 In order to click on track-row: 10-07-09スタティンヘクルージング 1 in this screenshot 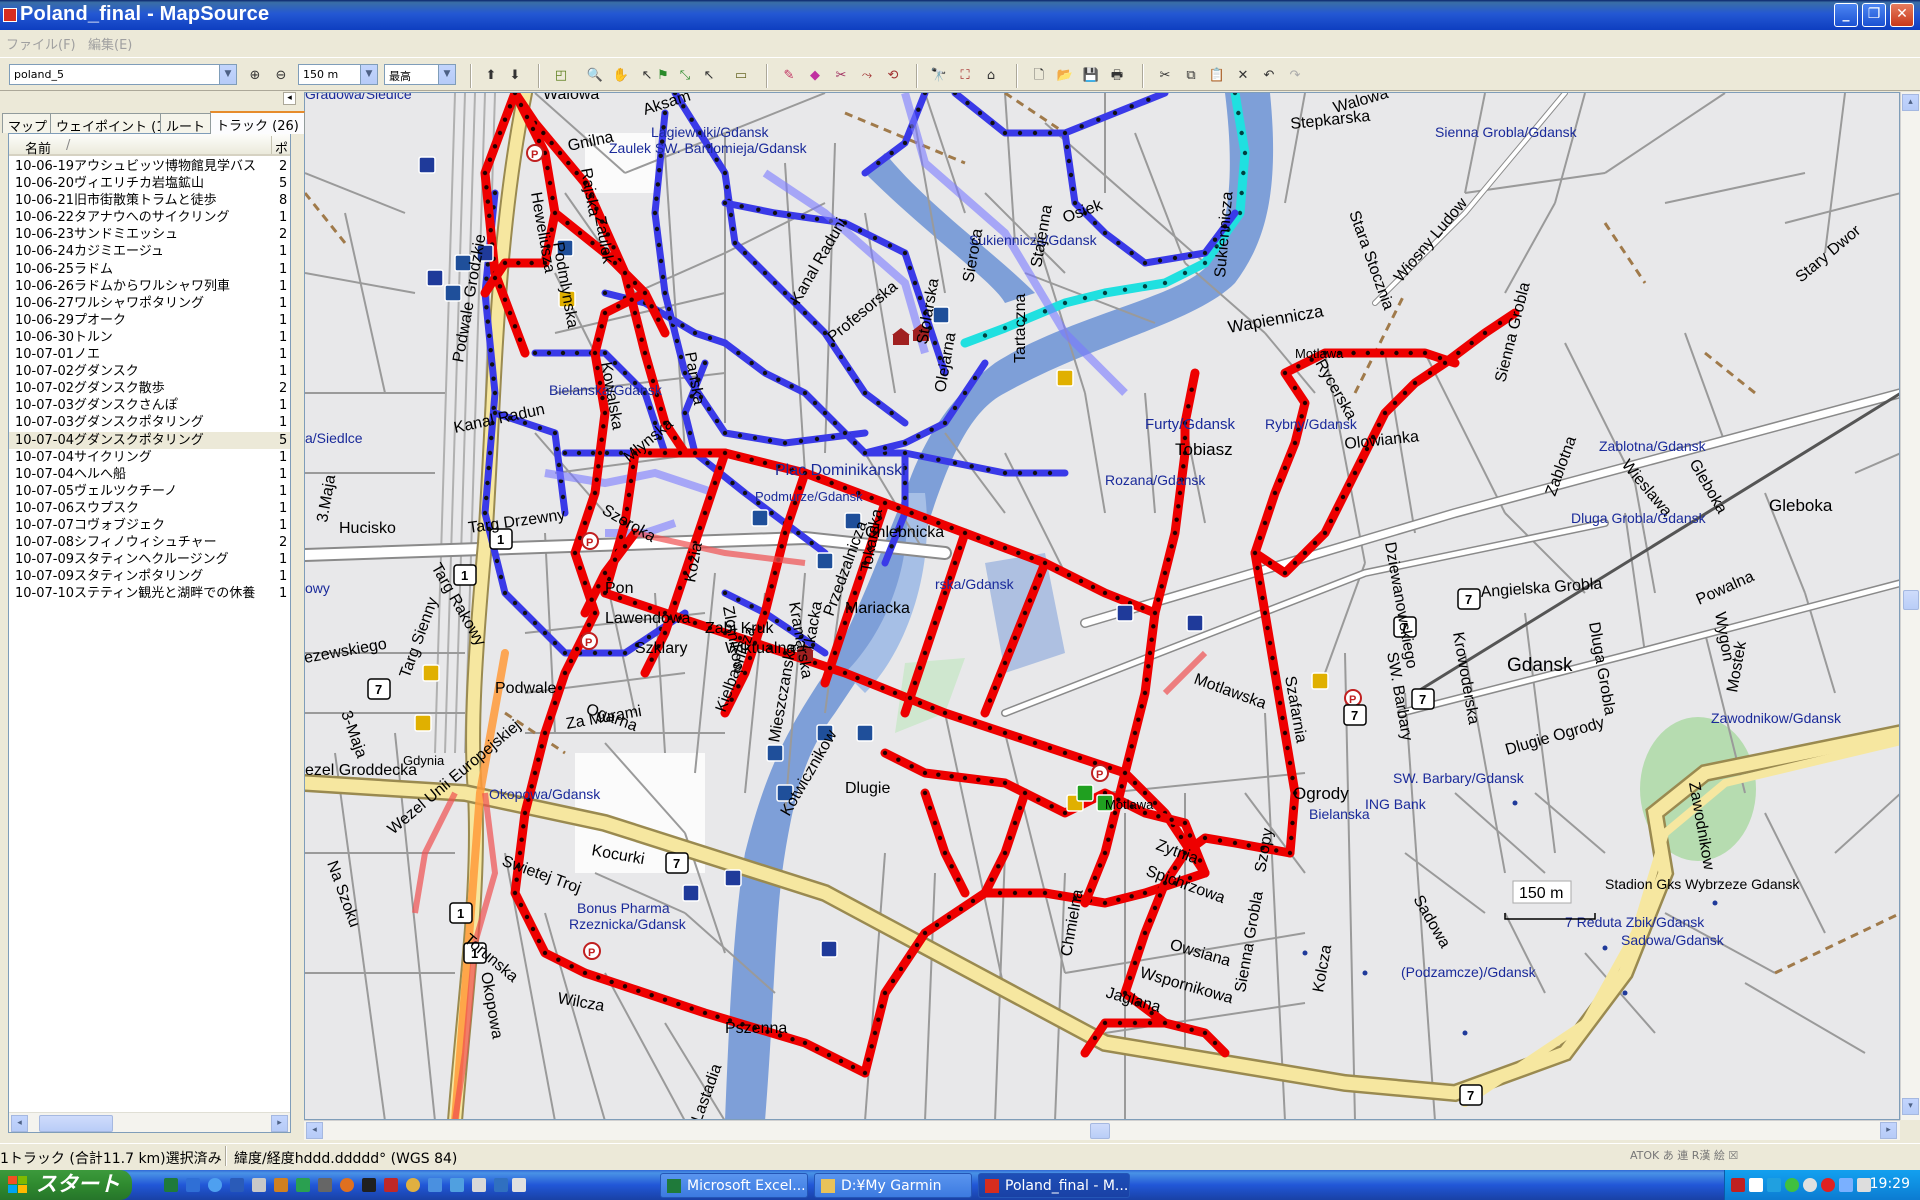, I will do `click(149, 559)`.